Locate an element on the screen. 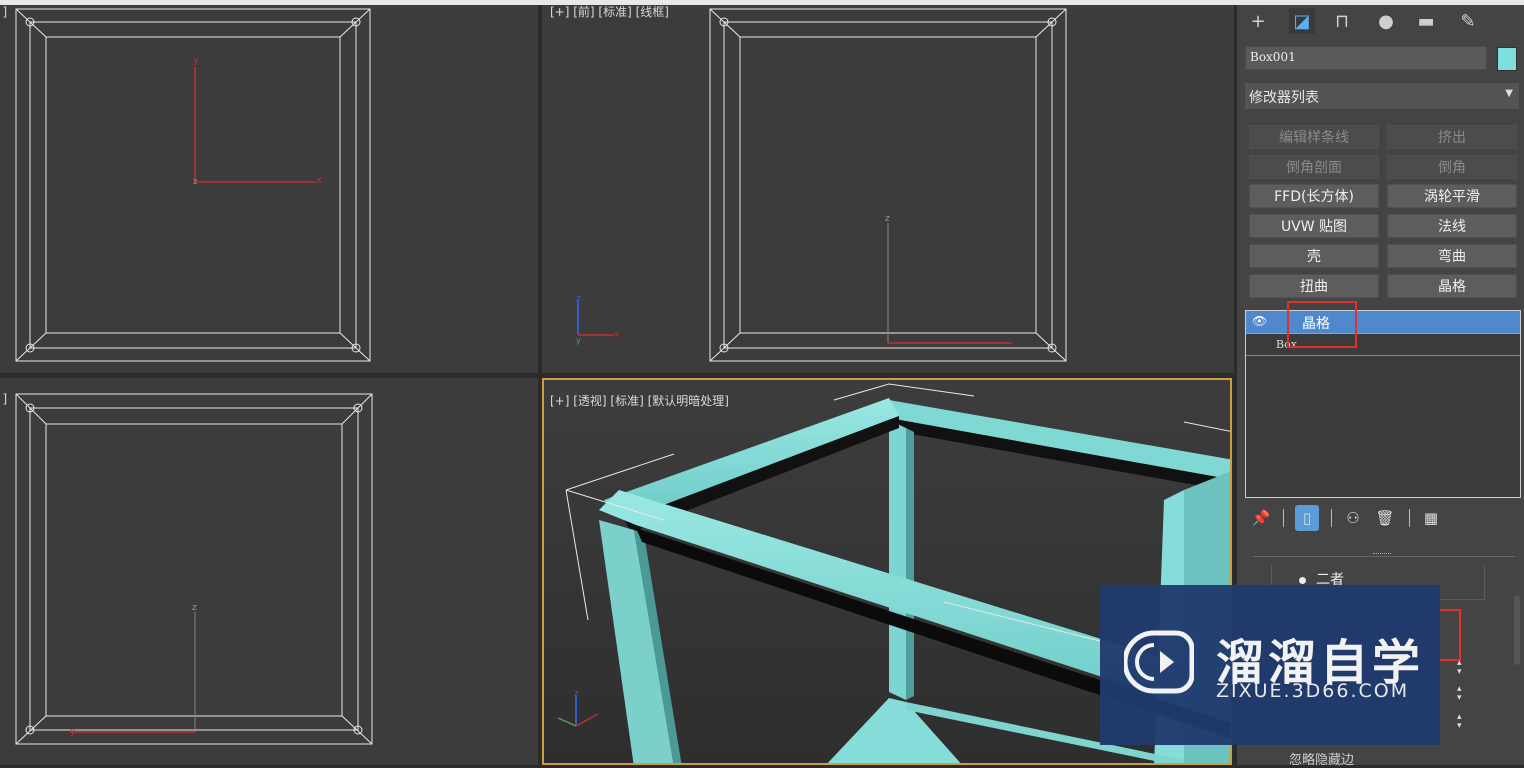 Image resolution: width=1524 pixels, height=768 pixels. modifier-button-extrude: 挤出 is located at coordinates (1452, 137).